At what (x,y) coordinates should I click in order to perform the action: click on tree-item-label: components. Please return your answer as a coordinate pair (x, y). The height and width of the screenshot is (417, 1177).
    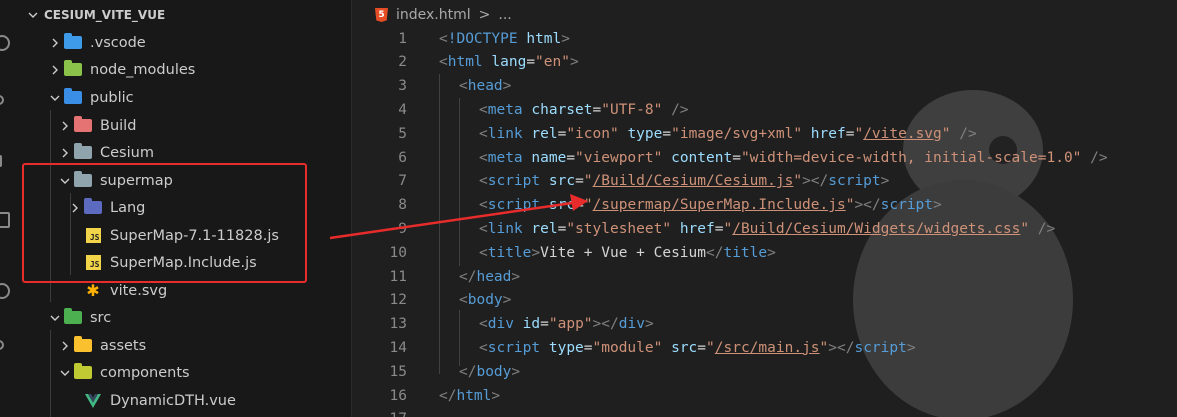
    Looking at the image, I should click on (145, 372).